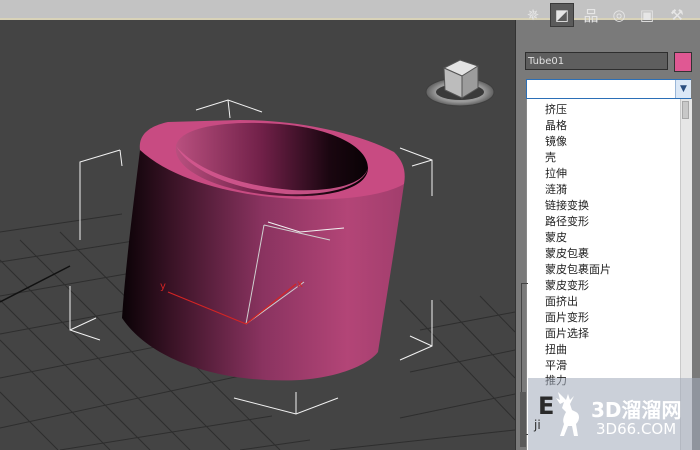 The image size is (700, 450). Describe the element at coordinates (683, 89) in the screenshot. I see `chevron-down-icon: ▼` at that location.